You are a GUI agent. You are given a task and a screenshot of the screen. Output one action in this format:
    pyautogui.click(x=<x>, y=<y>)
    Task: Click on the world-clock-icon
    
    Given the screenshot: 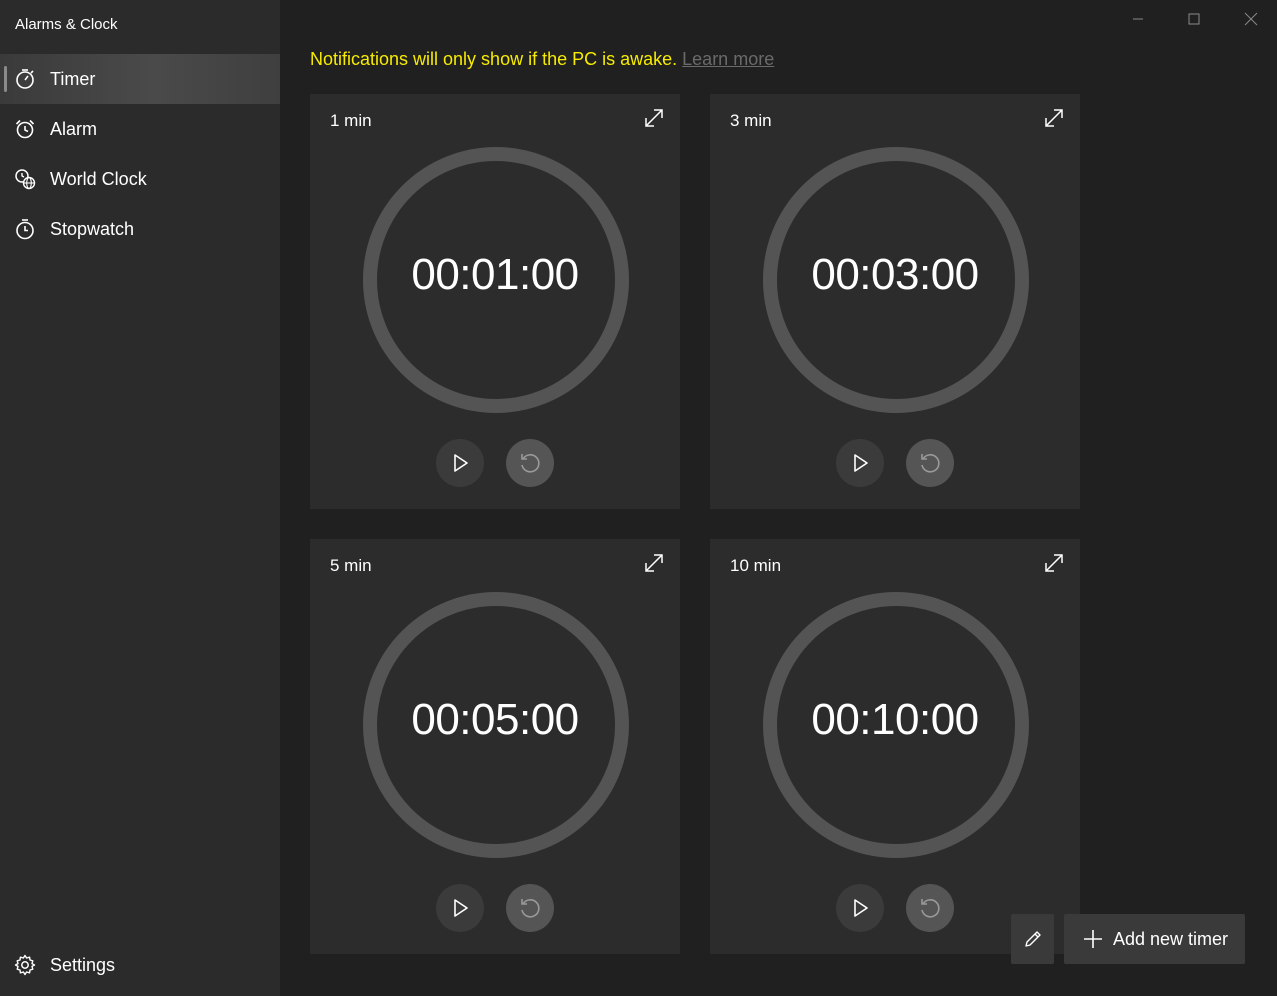 What is the action you would take?
    pyautogui.click(x=25, y=179)
    